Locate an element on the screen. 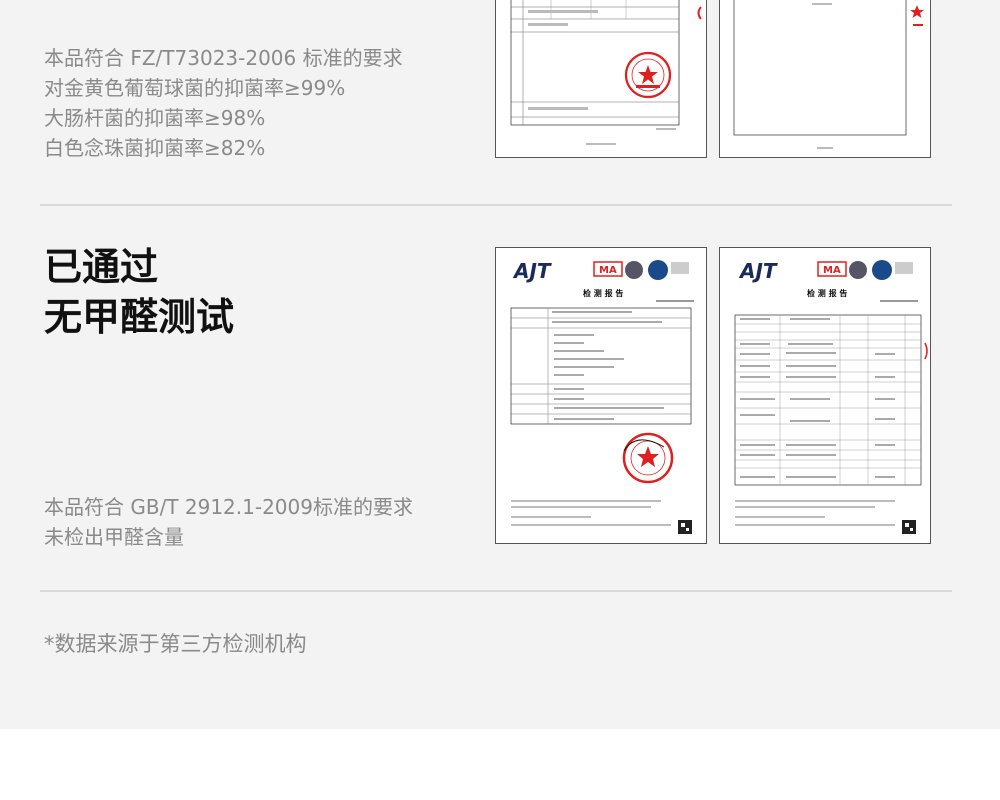 This screenshot has width=1000, height=800. claim-line: 大肠杆菌的抑菌率≥98% is located at coordinates (155, 118).